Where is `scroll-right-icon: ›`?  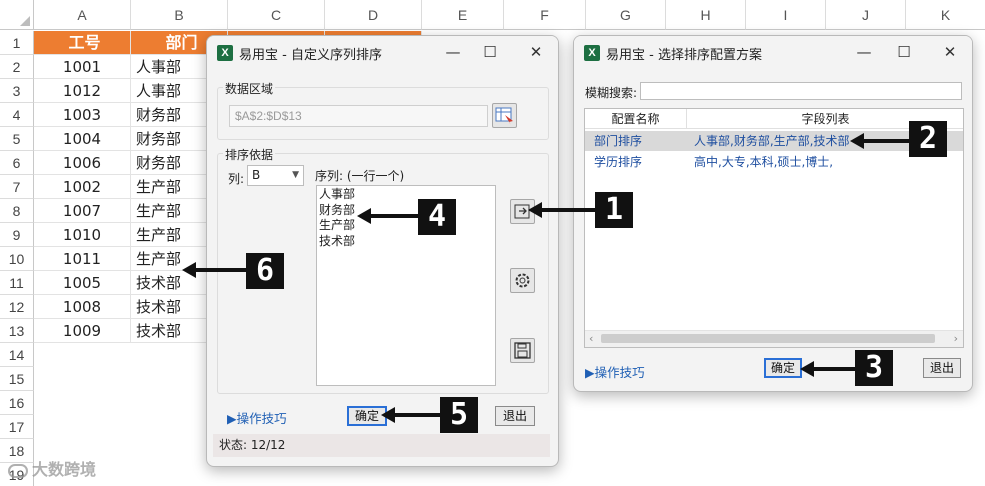
scroll-right-icon: › is located at coordinates (956, 338).